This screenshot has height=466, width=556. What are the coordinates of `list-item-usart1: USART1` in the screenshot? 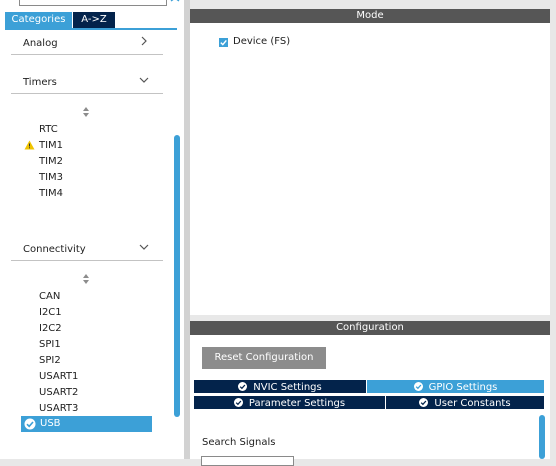 It's located at (58, 377).